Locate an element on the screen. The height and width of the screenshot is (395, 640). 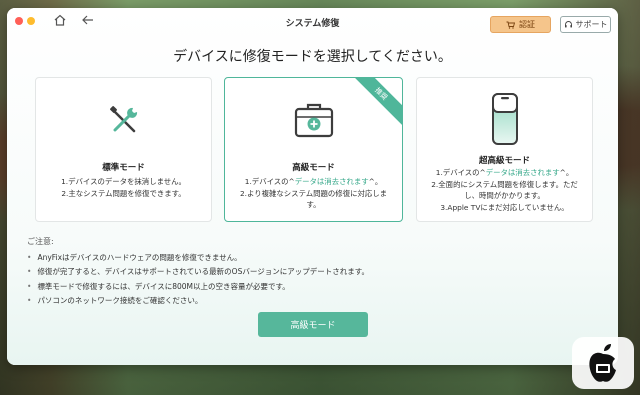
phone-icon is located at coordinates (504, 119).